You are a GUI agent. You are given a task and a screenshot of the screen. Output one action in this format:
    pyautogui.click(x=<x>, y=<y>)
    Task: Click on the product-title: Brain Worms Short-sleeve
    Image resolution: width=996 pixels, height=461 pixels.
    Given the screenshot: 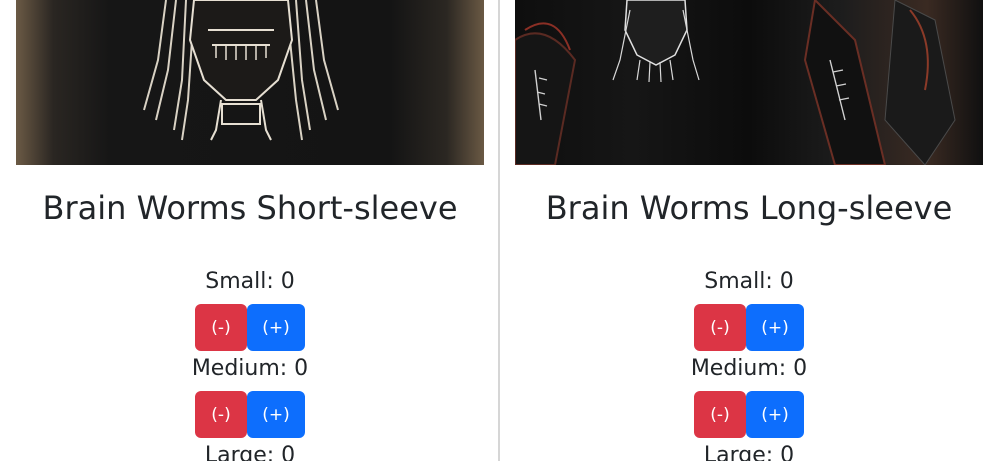 What is the action you would take?
    pyautogui.click(x=250, y=208)
    